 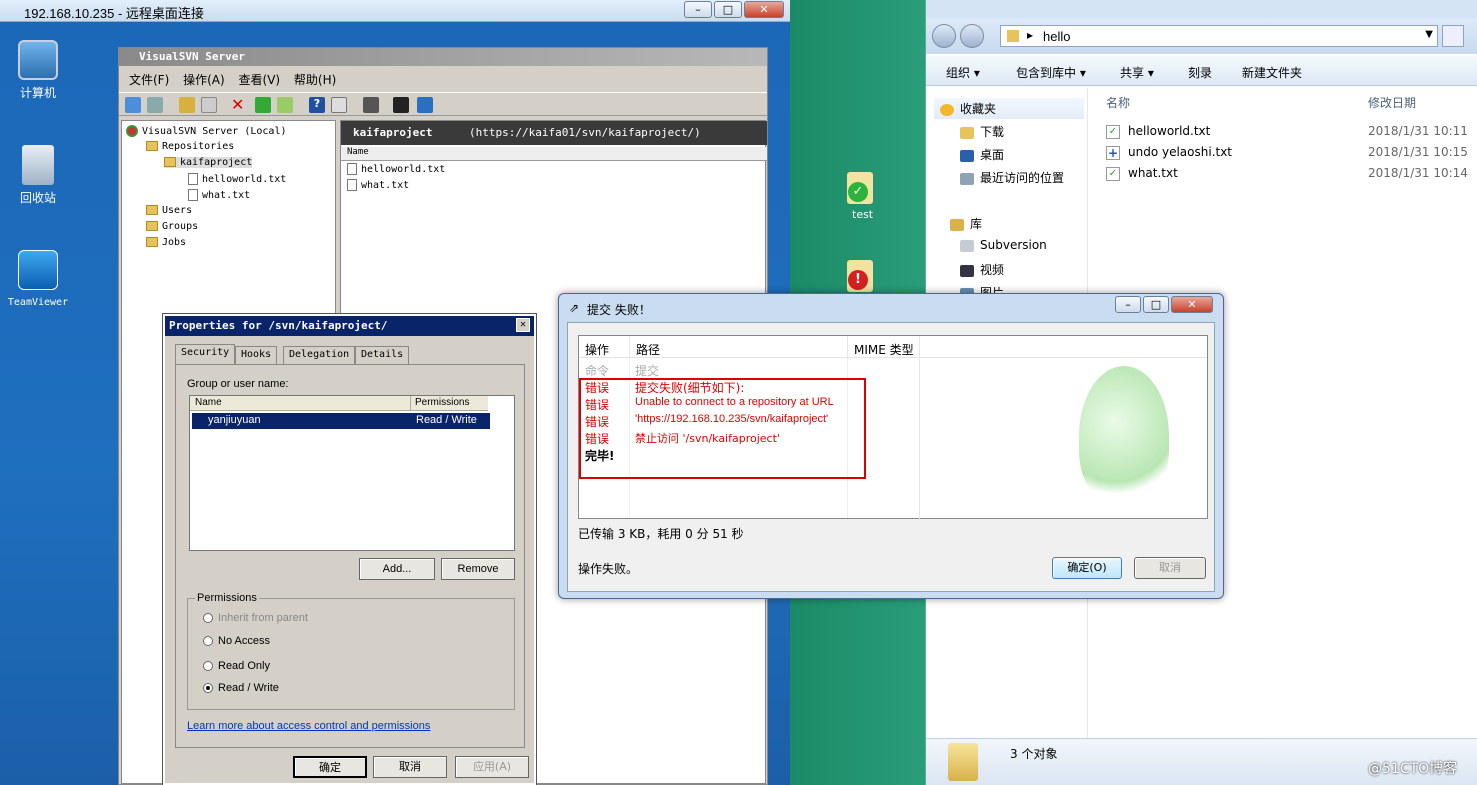 I want to click on tree-repositories: Repositories, so click(x=190, y=146).